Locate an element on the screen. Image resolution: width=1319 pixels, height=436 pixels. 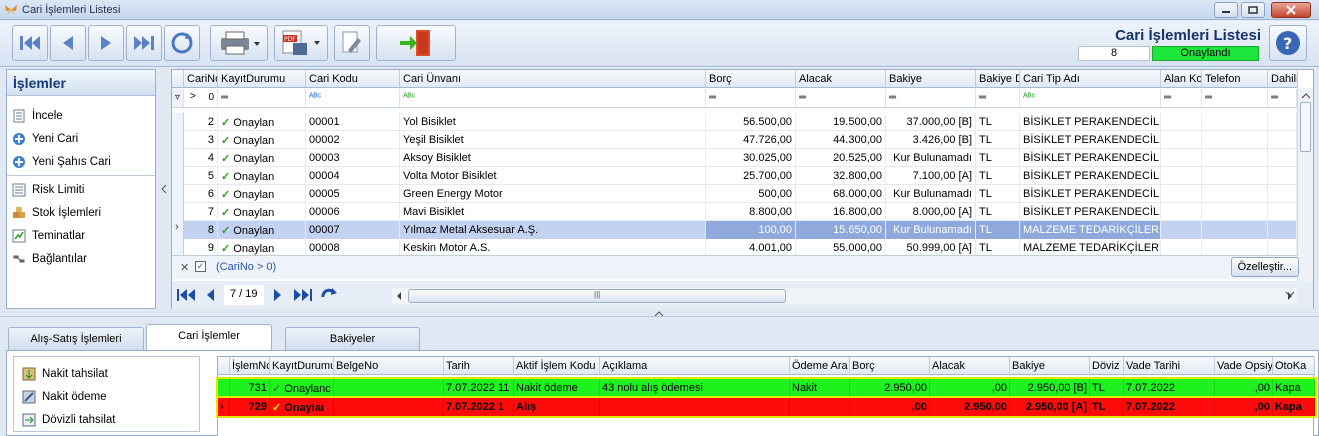
guarantees-item: Teminatlar is located at coordinates (81, 235).